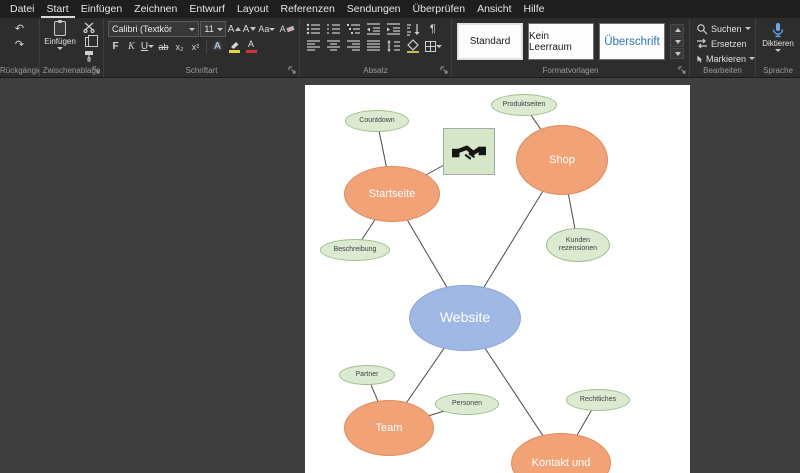  I want to click on sort-button, so click(413, 29).